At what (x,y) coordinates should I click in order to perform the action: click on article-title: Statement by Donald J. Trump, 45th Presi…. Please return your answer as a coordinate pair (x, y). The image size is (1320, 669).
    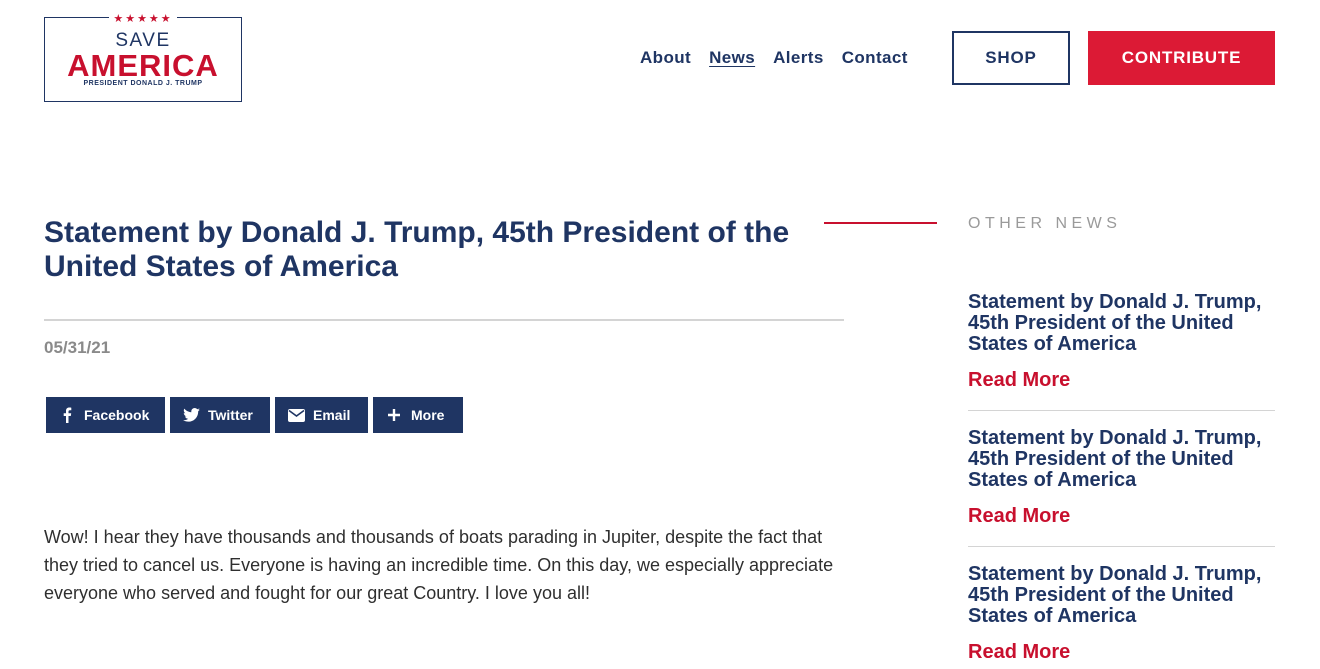
    Looking at the image, I should click on (417, 249).